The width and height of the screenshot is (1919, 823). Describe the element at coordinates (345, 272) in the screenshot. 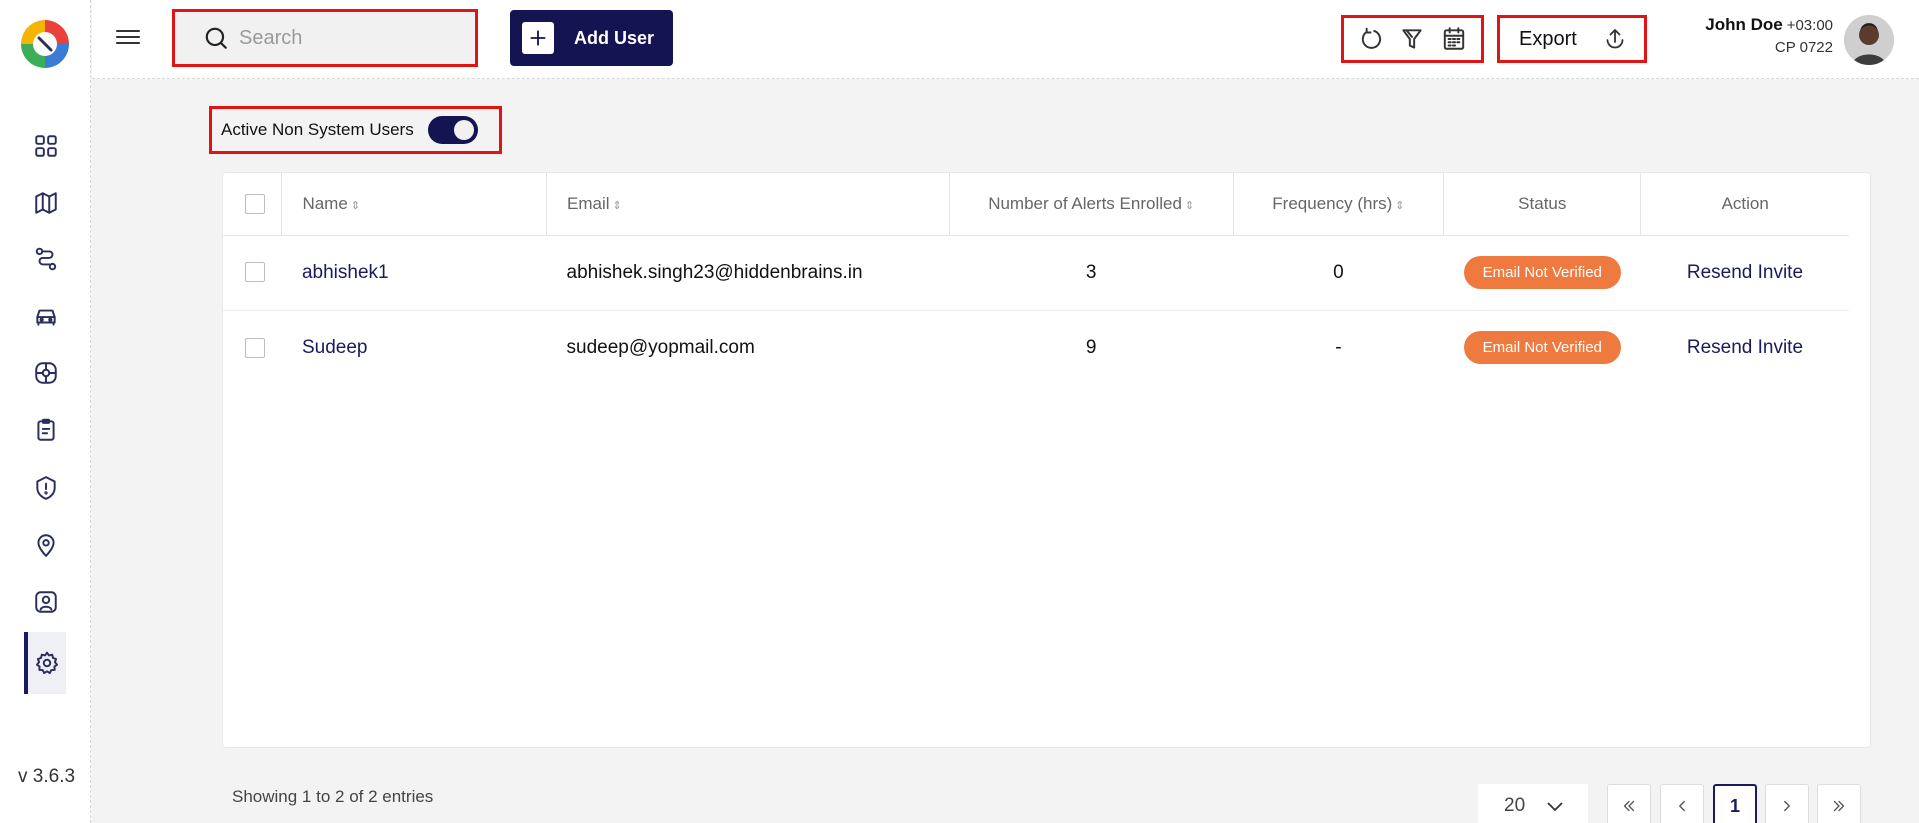

I see `user-name-link: abhishek1` at that location.